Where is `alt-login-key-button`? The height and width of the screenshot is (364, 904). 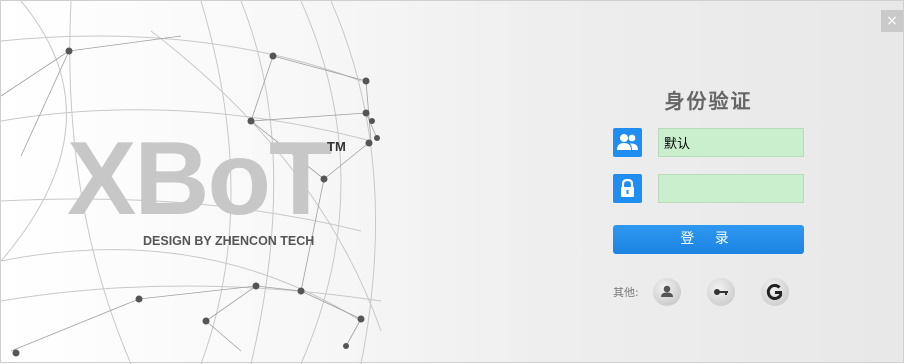 alt-login-key-button is located at coordinates (721, 292).